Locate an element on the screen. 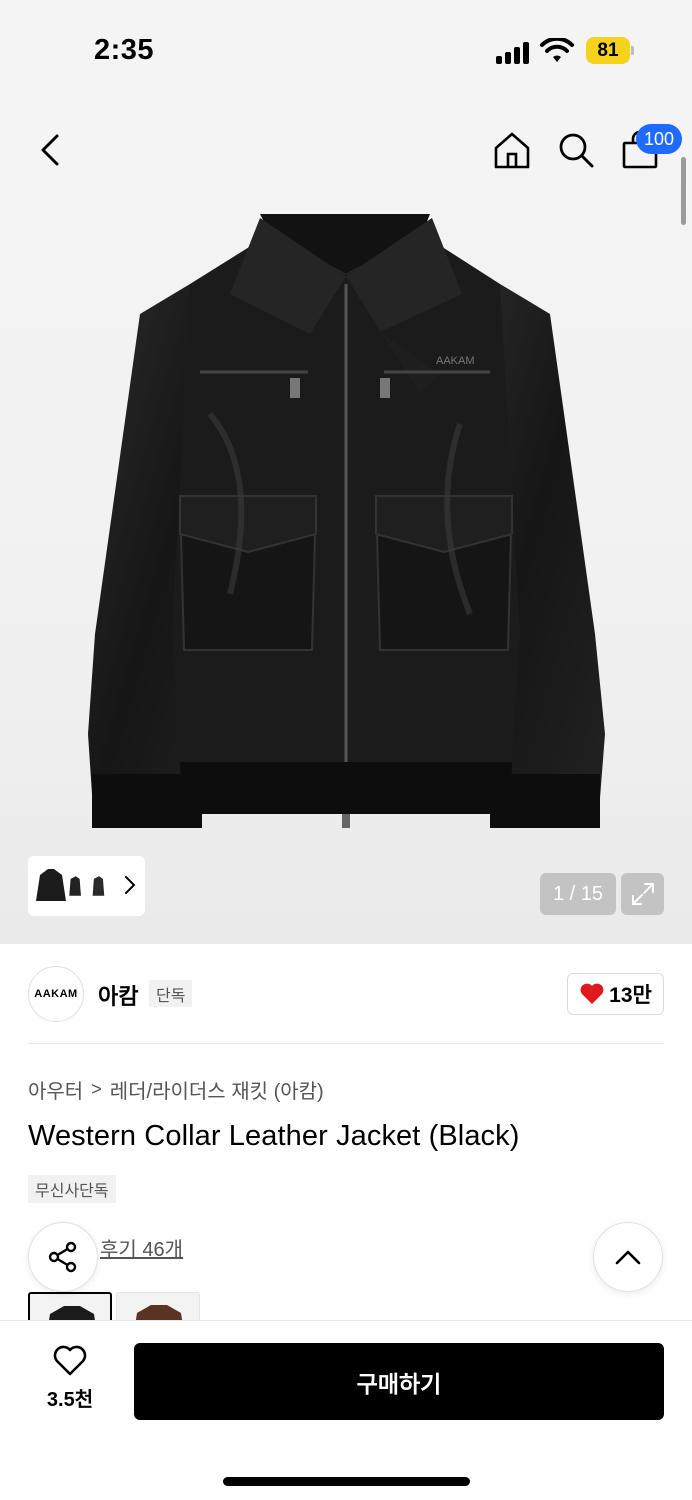 The height and width of the screenshot is (1500, 692). fullscreen-button is located at coordinates (642, 894).